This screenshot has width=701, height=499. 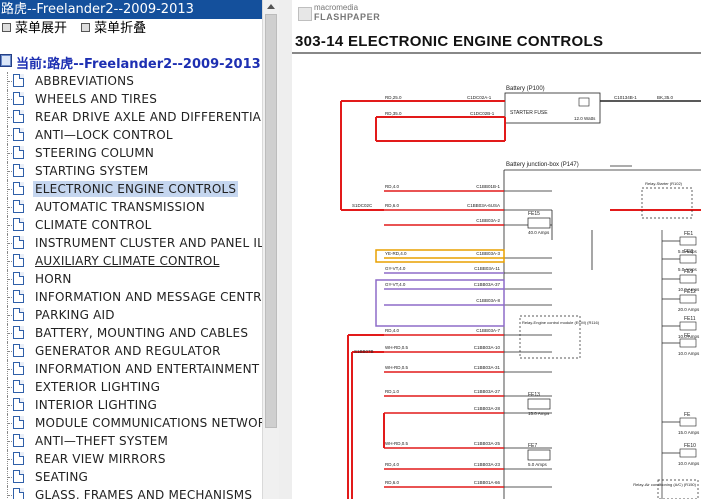 I want to click on wire-label: RD,35.0, so click(x=393, y=113).